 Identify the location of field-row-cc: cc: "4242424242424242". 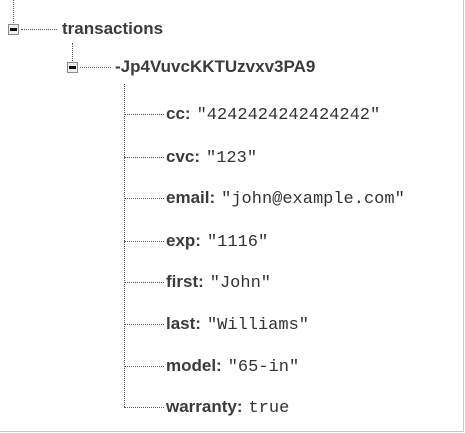
(273, 114).